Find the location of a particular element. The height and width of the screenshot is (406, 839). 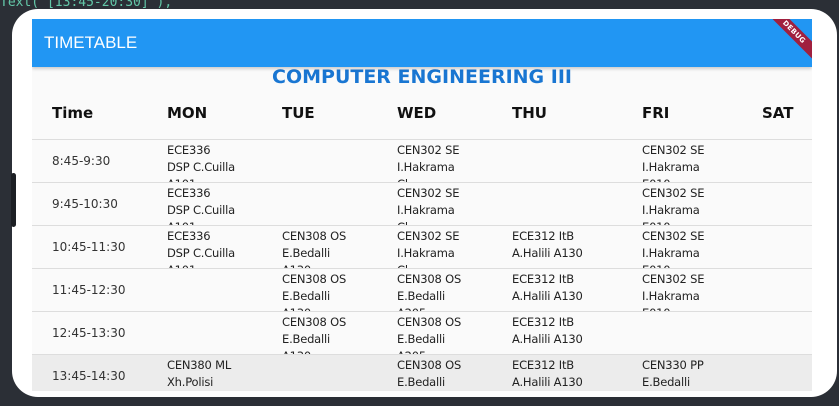

class-entry: CEN308 OS E.Bedalli A205 is located at coordinates (444, 290).